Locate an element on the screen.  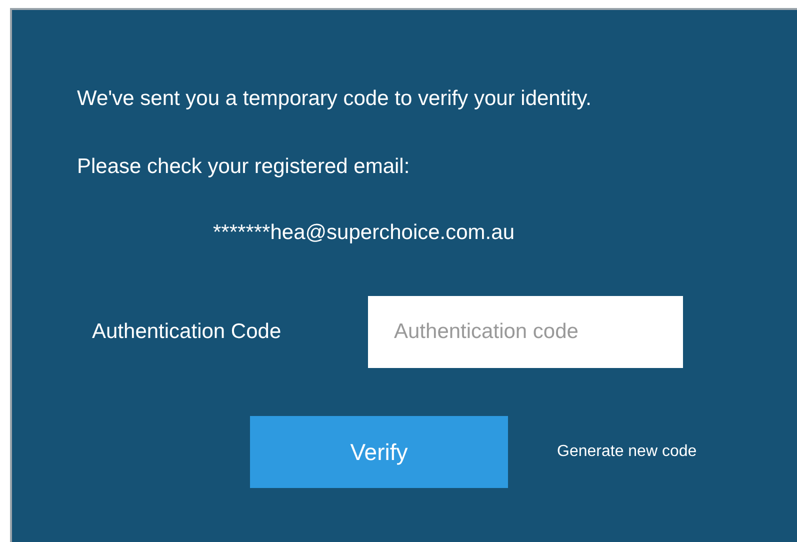
input-field: Authentication code is located at coordinates (525, 332).